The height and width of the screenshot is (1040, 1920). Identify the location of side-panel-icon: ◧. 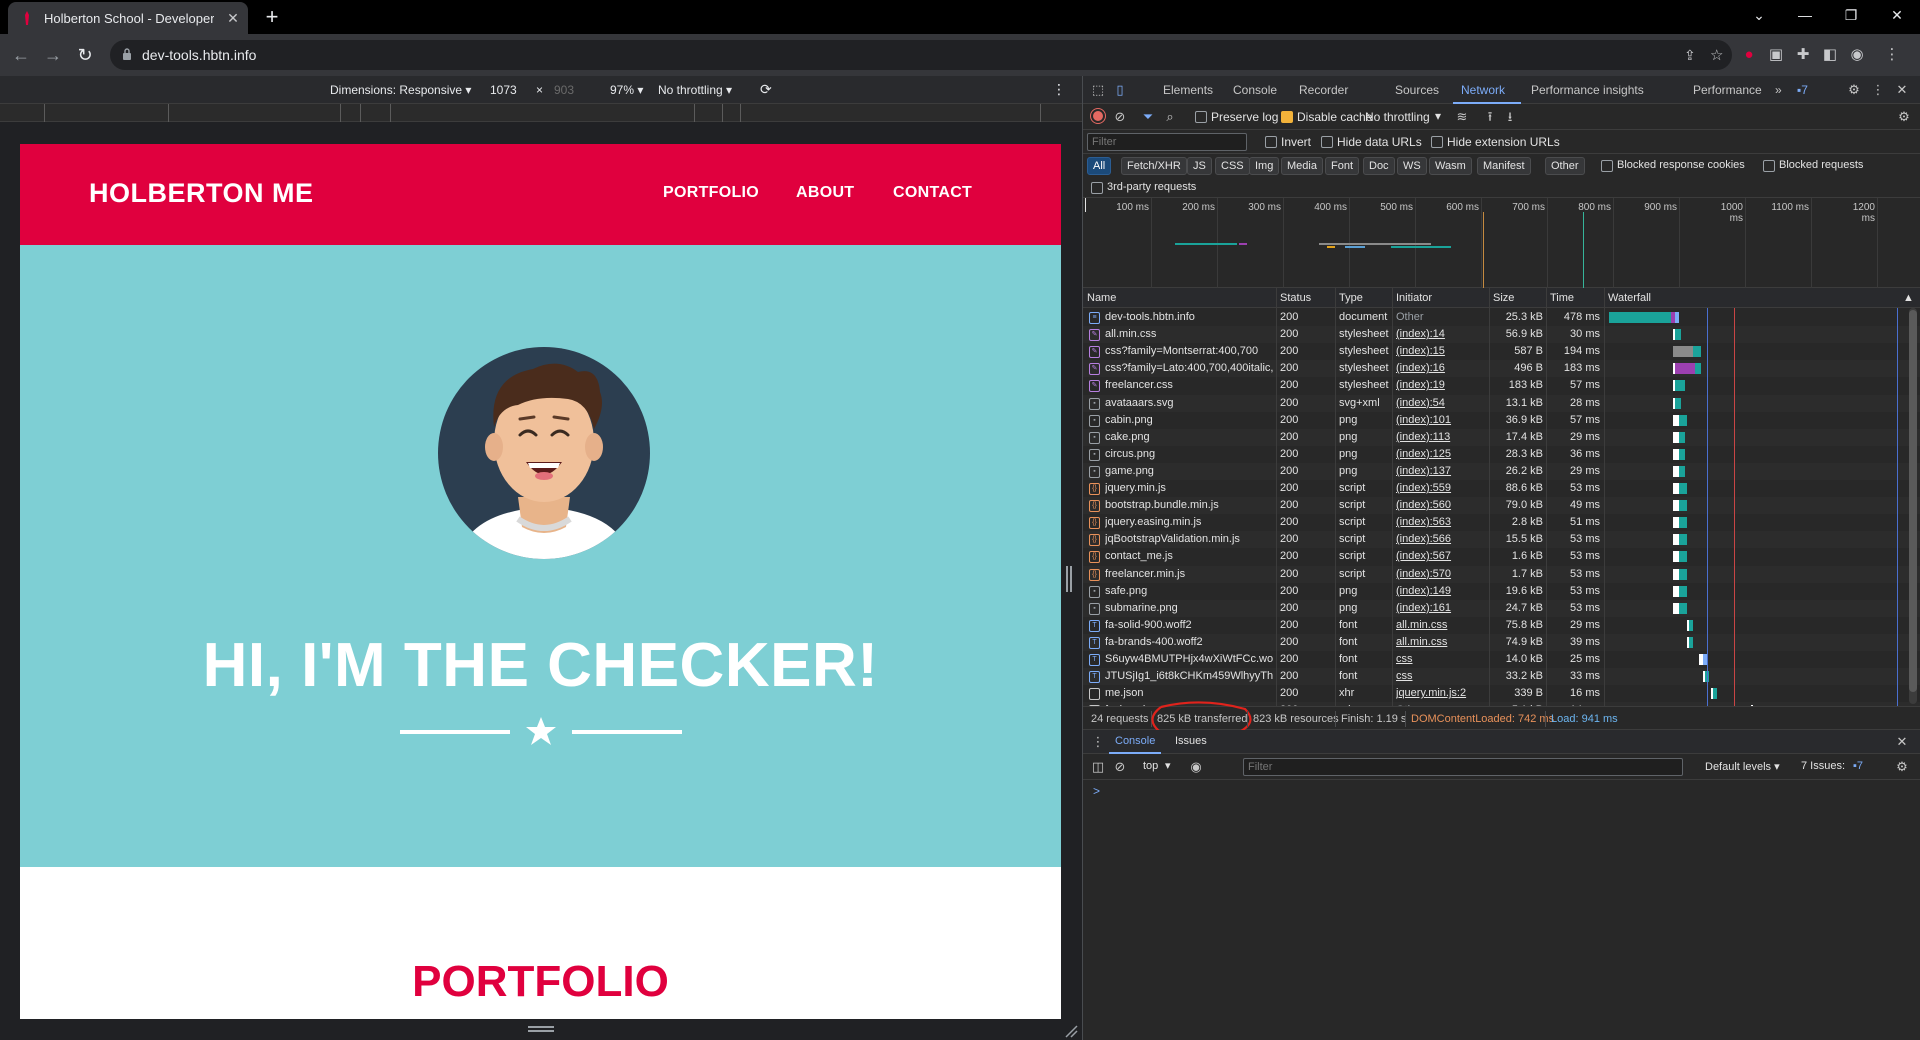
(1830, 55).